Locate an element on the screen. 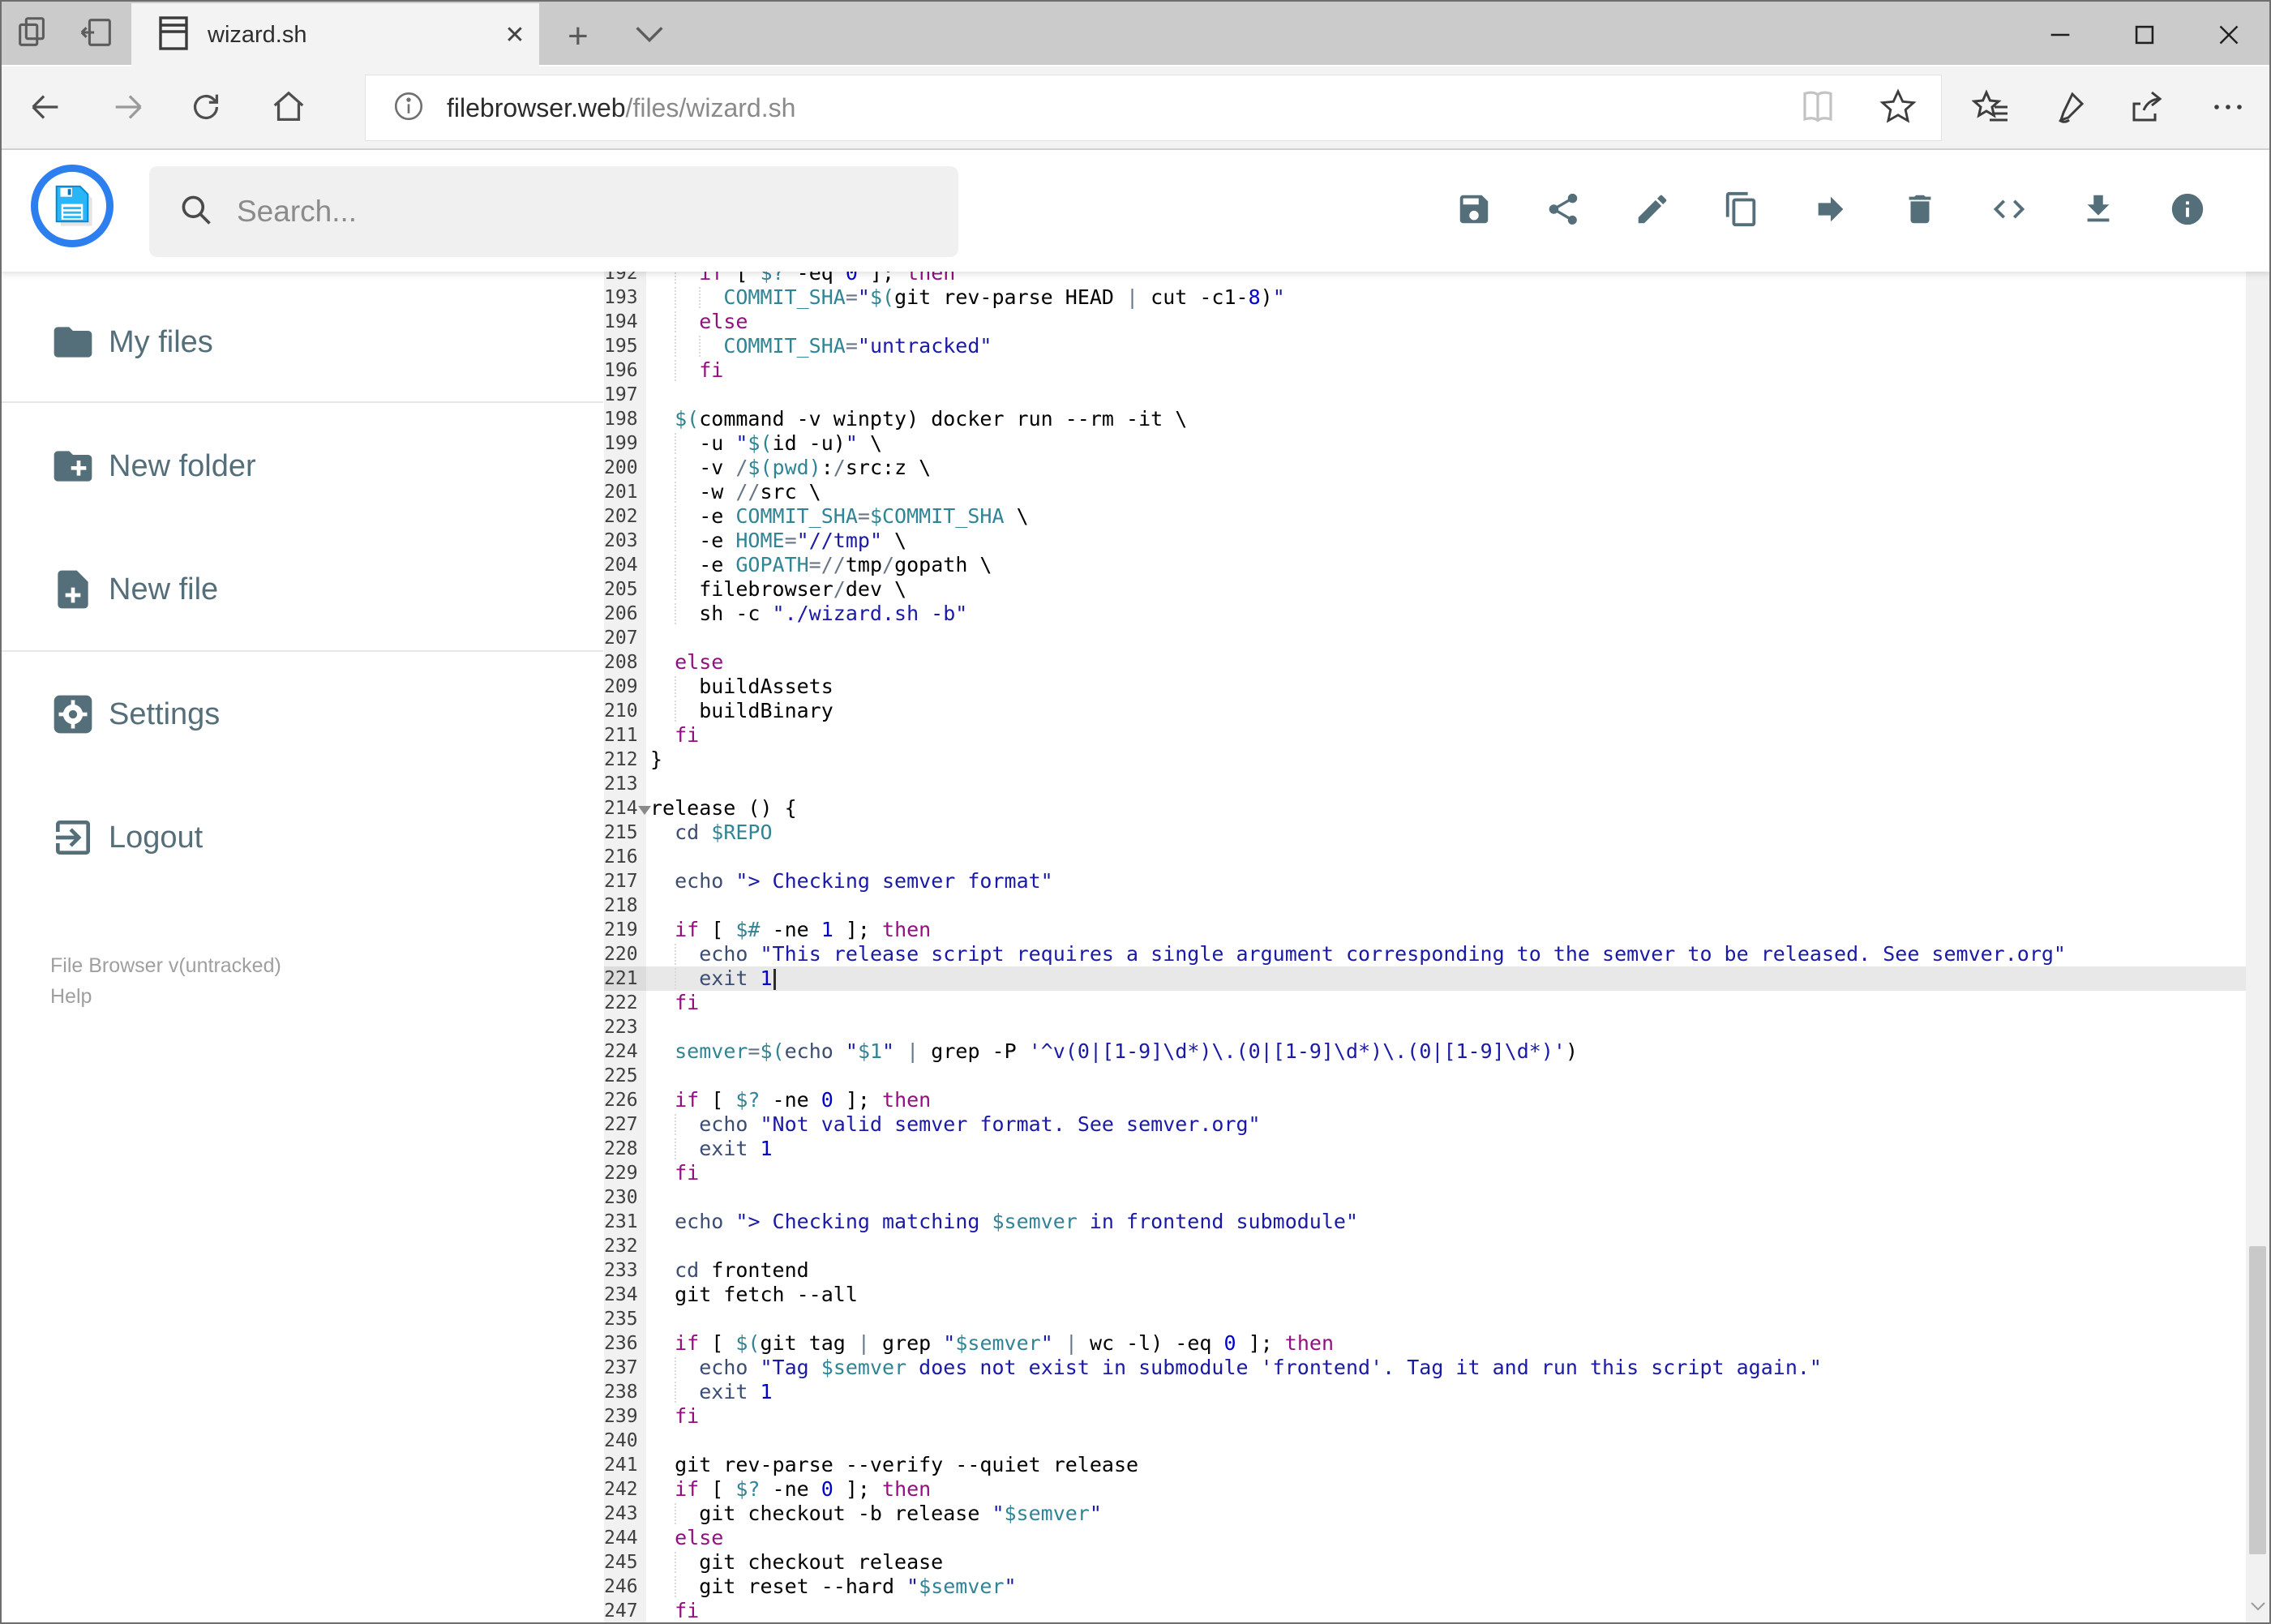 Image resolution: width=2271 pixels, height=1624 pixels. line-number: 235 is located at coordinates (625, 1319).